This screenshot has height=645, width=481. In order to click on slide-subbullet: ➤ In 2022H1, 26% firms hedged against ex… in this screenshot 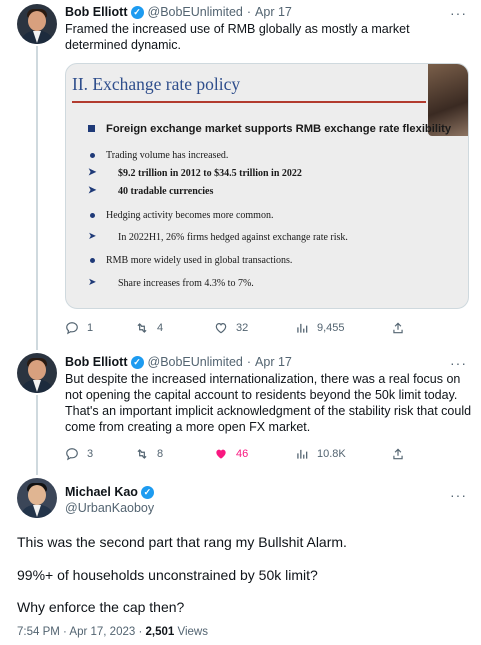, I will do `click(218, 237)`.